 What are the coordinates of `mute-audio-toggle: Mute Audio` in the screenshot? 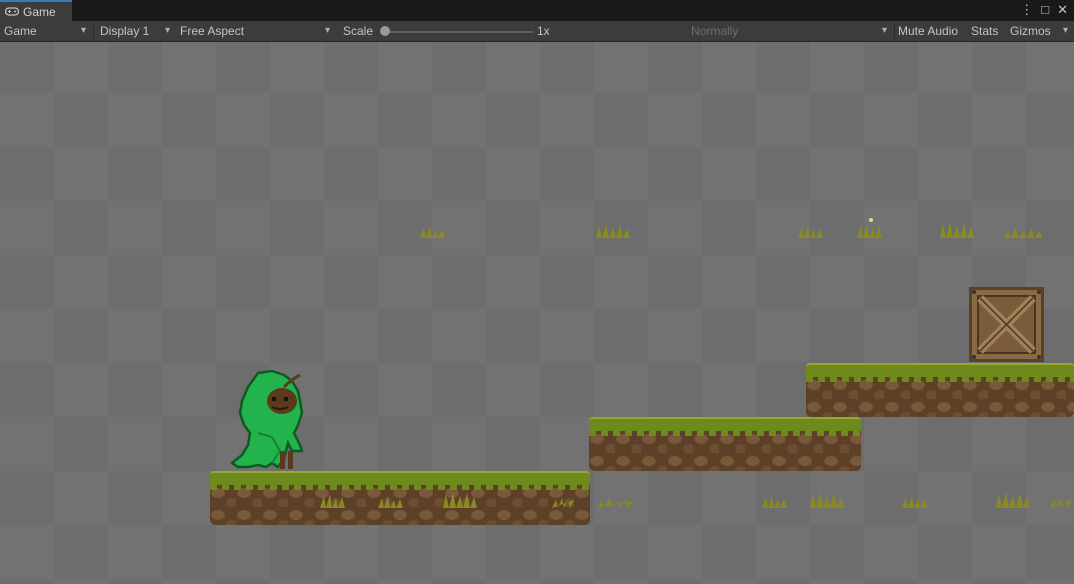 It's located at (928, 31).